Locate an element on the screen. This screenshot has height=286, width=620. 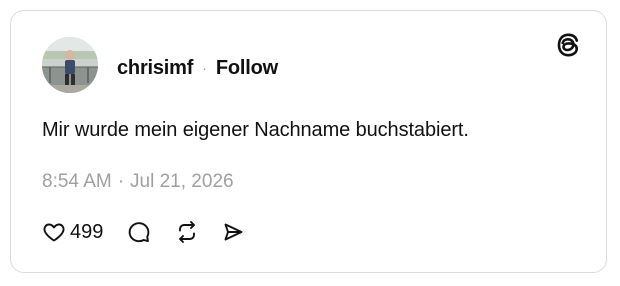
comment-bubble-icon is located at coordinates (139, 232).